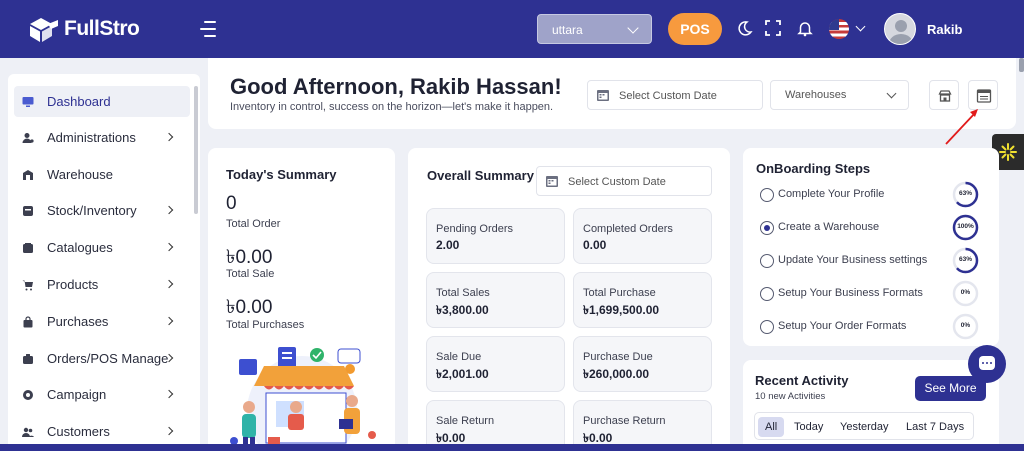 This screenshot has width=1024, height=451. I want to click on step-label: Update Your Business settings, so click(853, 260).